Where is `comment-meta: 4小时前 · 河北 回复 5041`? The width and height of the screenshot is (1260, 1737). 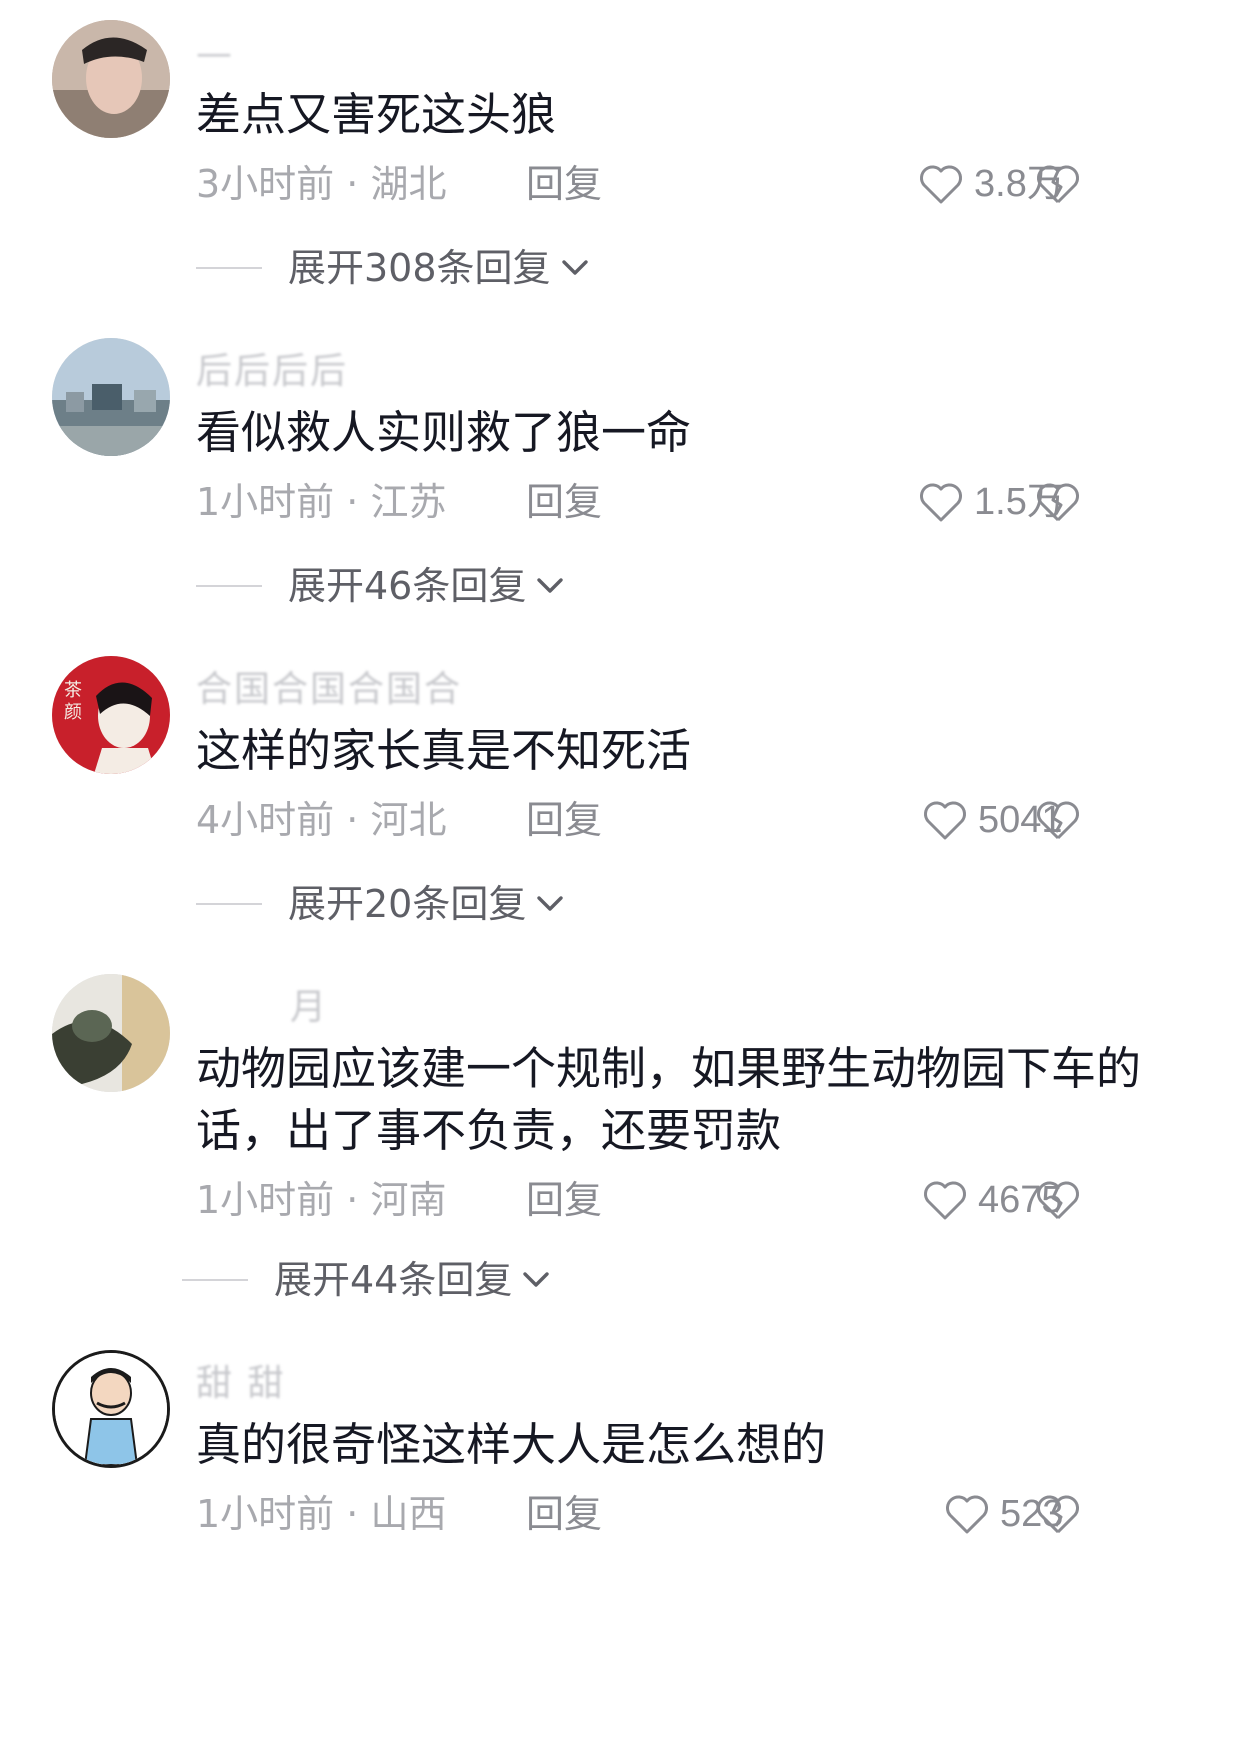
comment-meta: 4小时前 · 河北 回复 5041 is located at coordinates (706, 820).